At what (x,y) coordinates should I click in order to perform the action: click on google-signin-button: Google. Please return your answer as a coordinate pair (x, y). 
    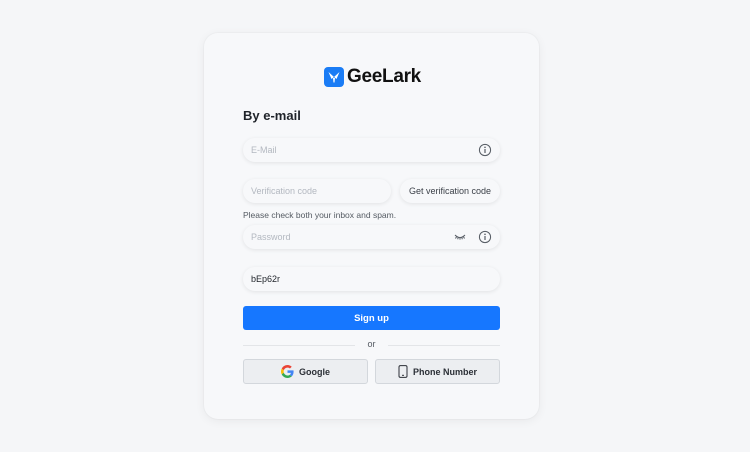
    Looking at the image, I should click on (305, 371).